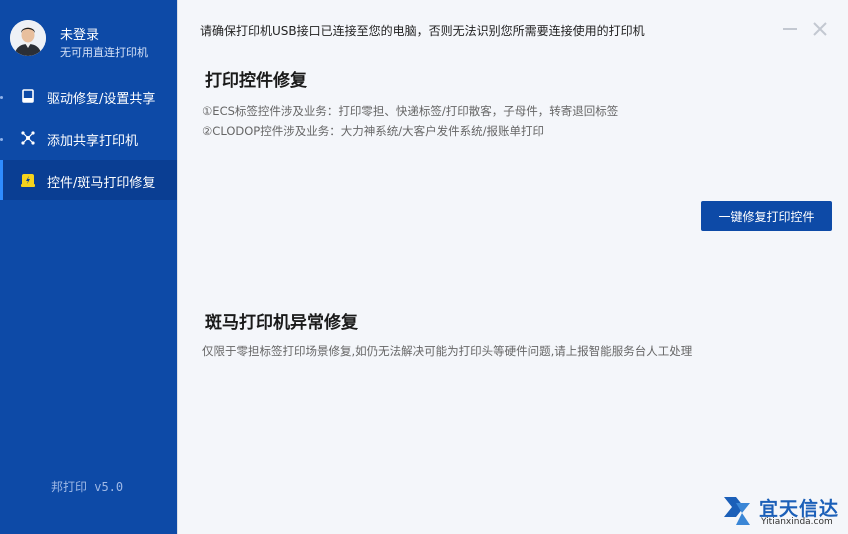  I want to click on watermark-url: Yitianxinda.com, so click(797, 522).